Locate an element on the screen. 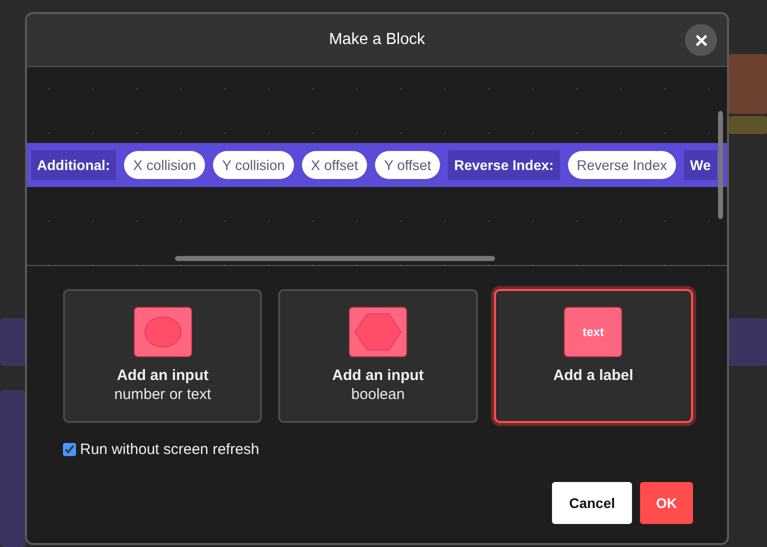 The image size is (767, 547). close-button is located at coordinates (701, 40).